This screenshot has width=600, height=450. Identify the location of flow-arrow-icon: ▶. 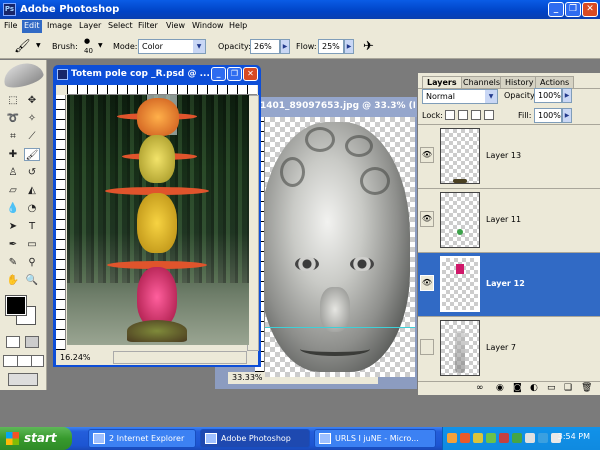
(349, 46).